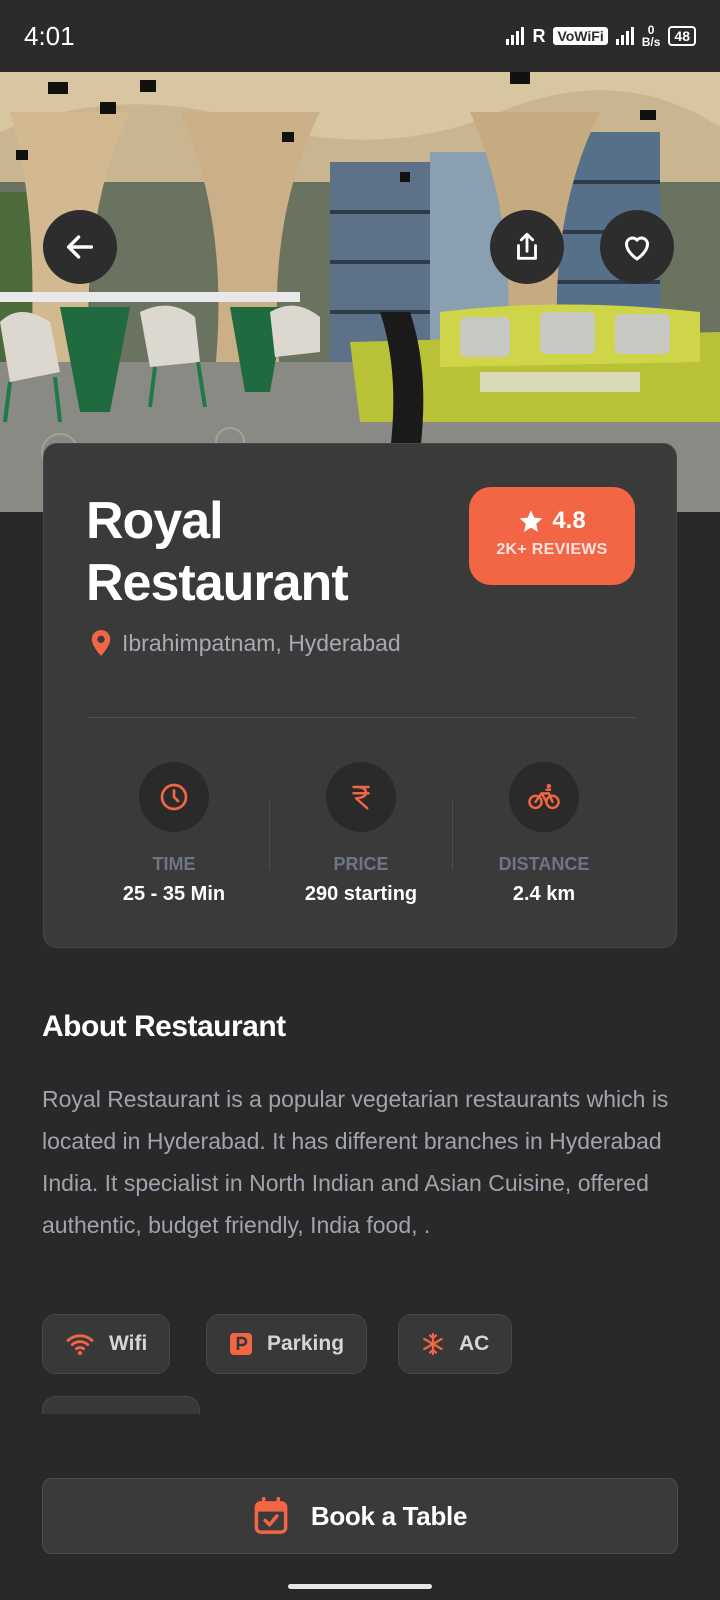 Image resolution: width=720 pixels, height=1600 pixels. What do you see at coordinates (174, 834) in the screenshot?
I see `stat-time: TIME 25 - 35 Min` at bounding box center [174, 834].